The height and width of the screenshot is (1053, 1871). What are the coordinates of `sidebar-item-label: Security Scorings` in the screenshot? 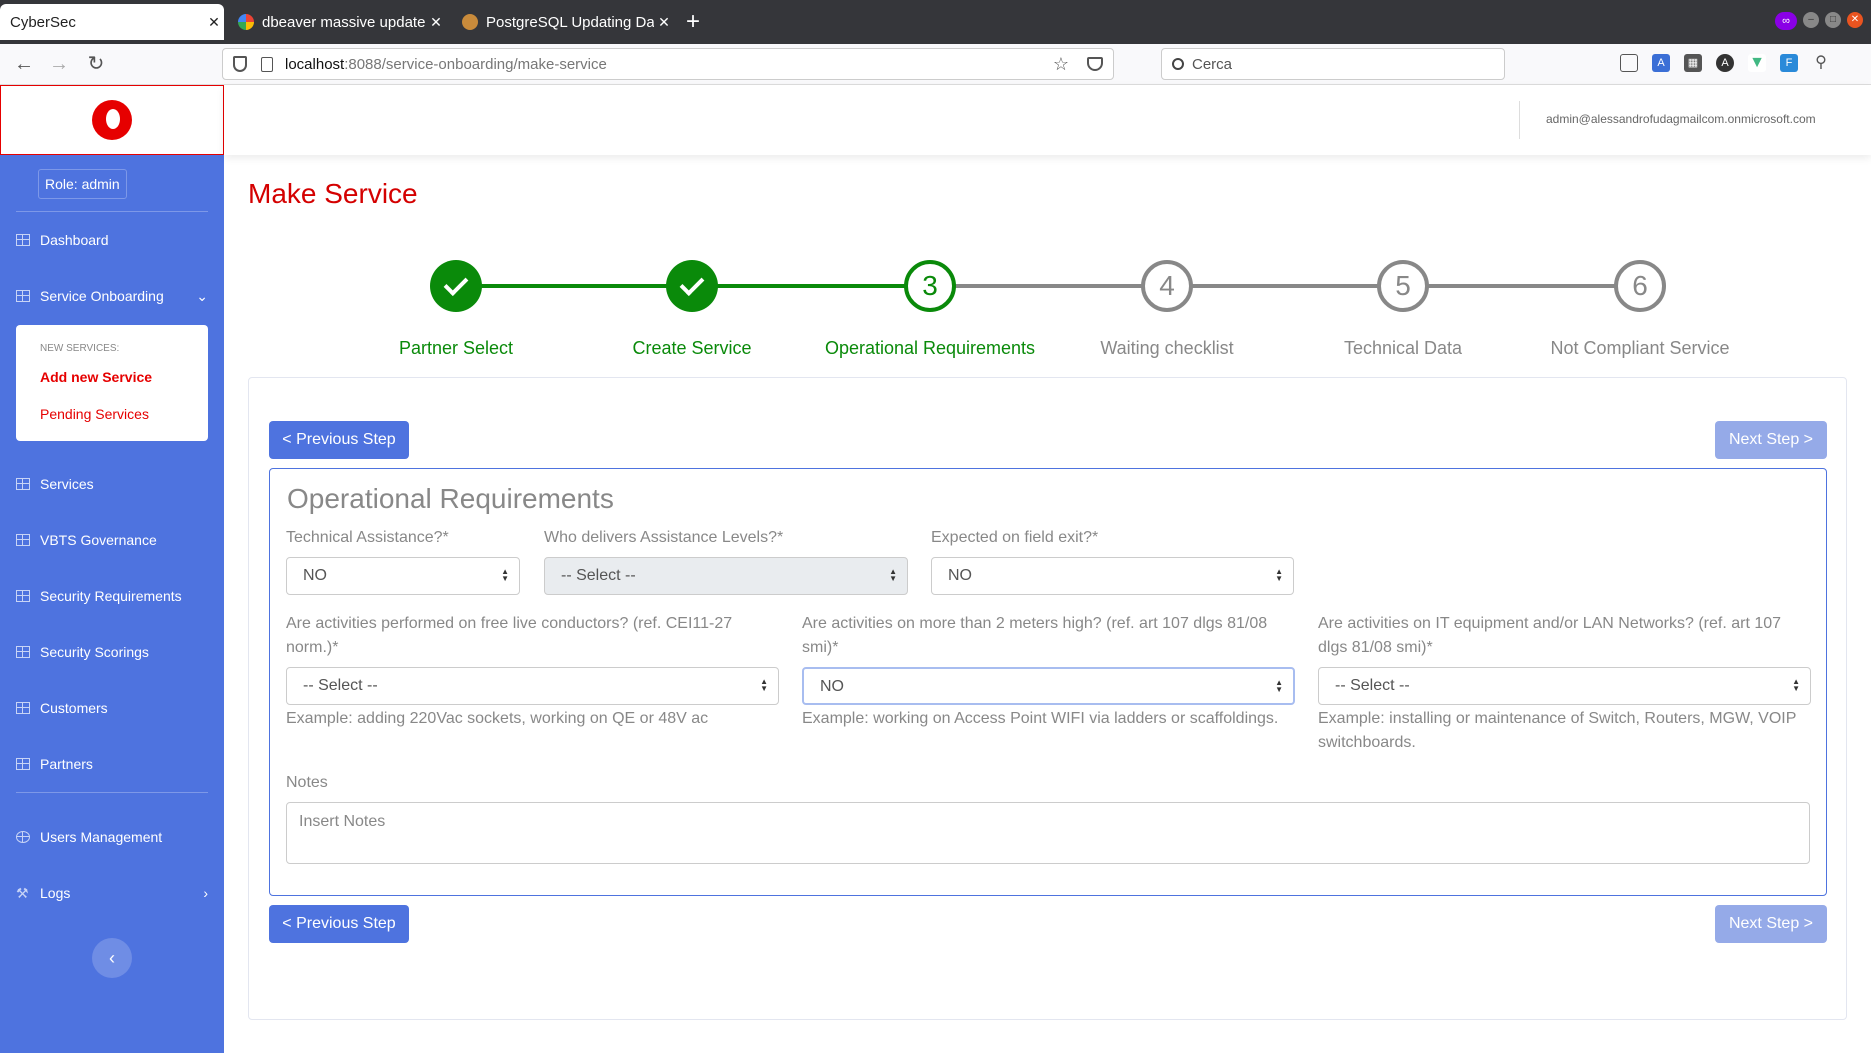 It's located at (94, 652).